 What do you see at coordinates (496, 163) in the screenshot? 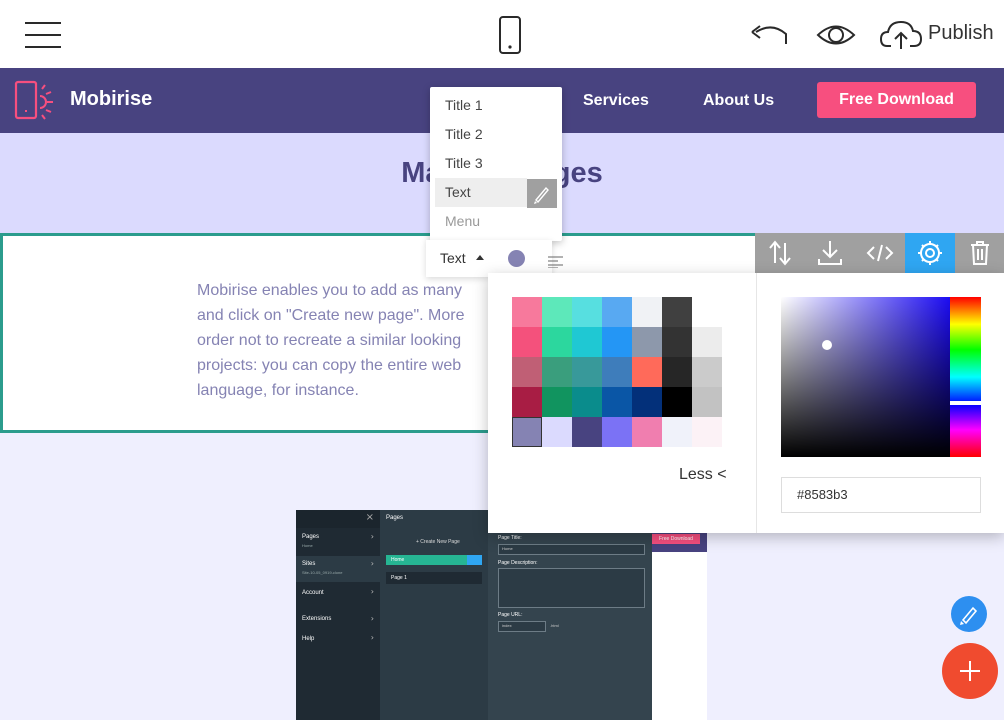
I see `dropdown-item-title-3: Title 3` at bounding box center [496, 163].